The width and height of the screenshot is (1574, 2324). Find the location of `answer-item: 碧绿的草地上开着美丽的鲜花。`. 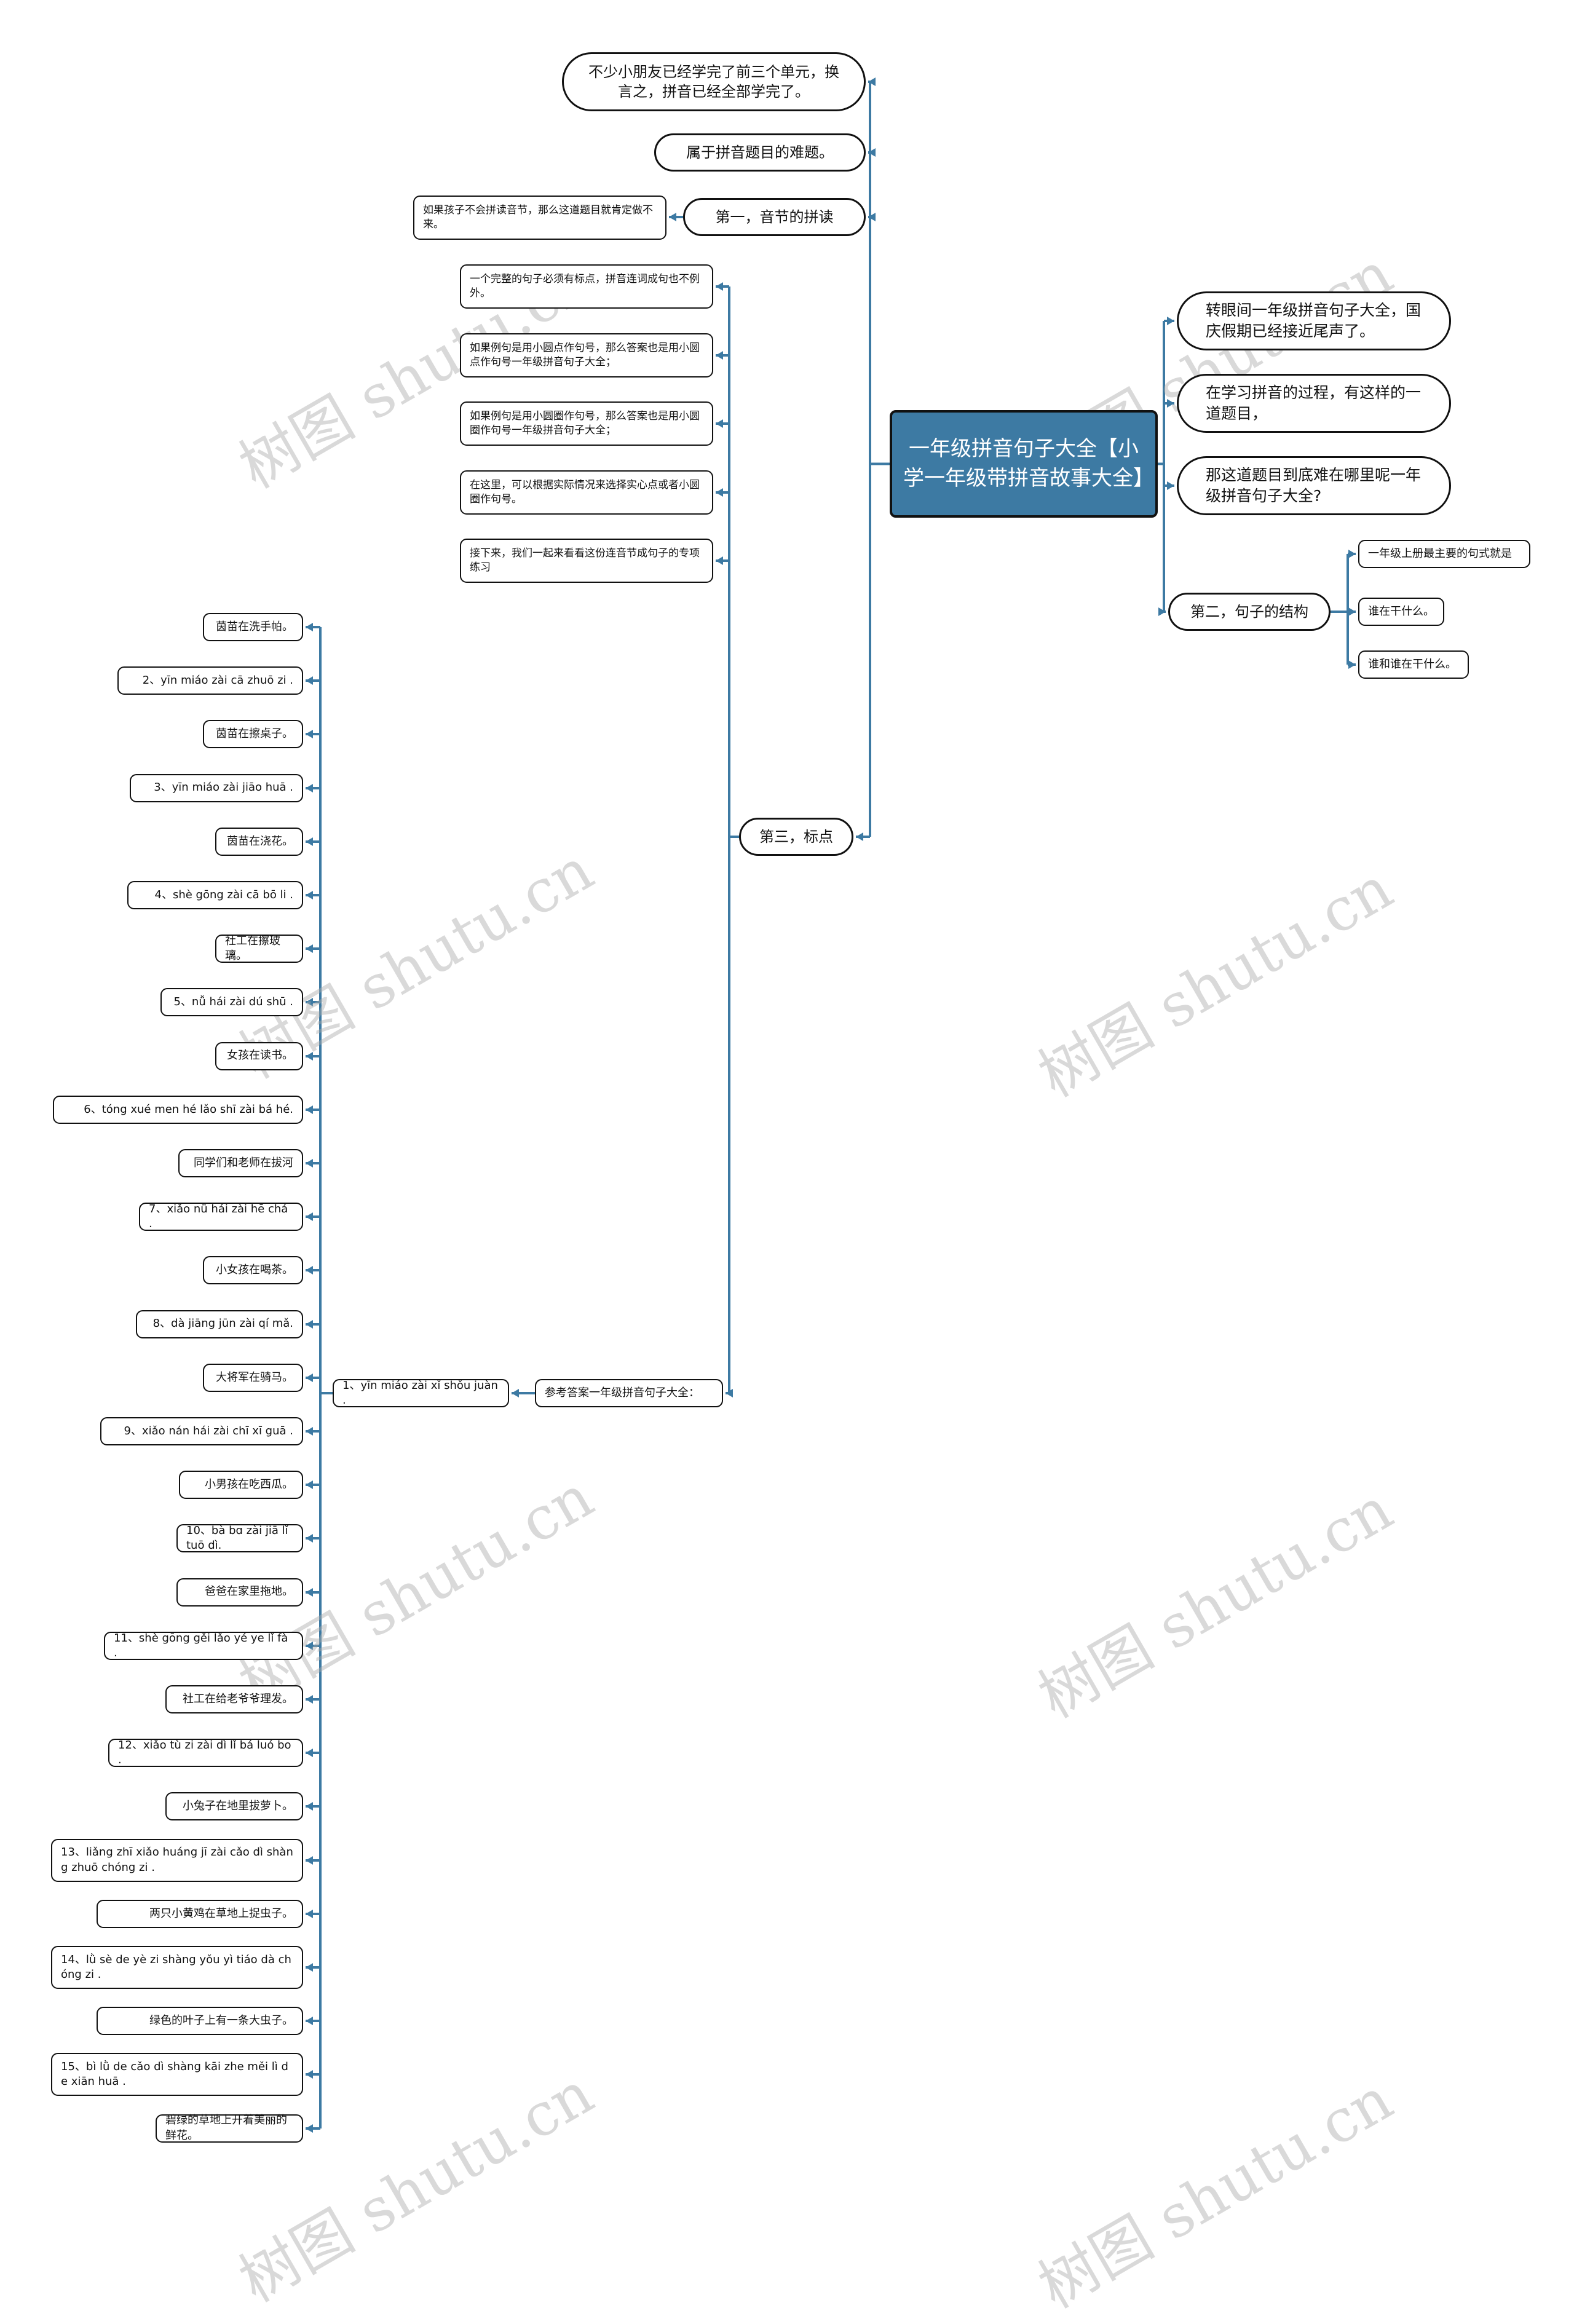

answer-item: 碧绿的草地上开着美丽的鲜花。 is located at coordinates (230, 2128).